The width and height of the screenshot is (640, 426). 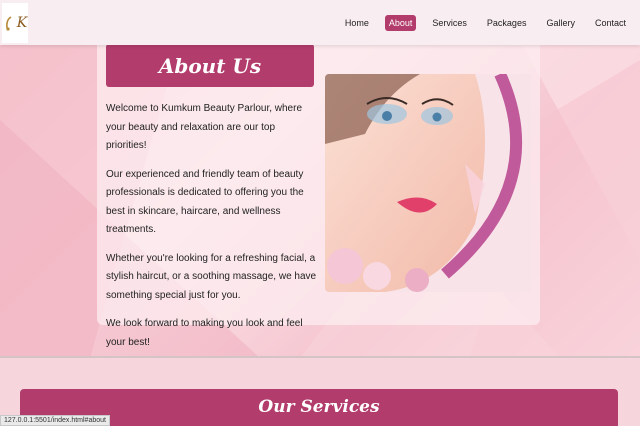 What do you see at coordinates (22, 22) in the screenshot?
I see `logo-initial: K` at bounding box center [22, 22].